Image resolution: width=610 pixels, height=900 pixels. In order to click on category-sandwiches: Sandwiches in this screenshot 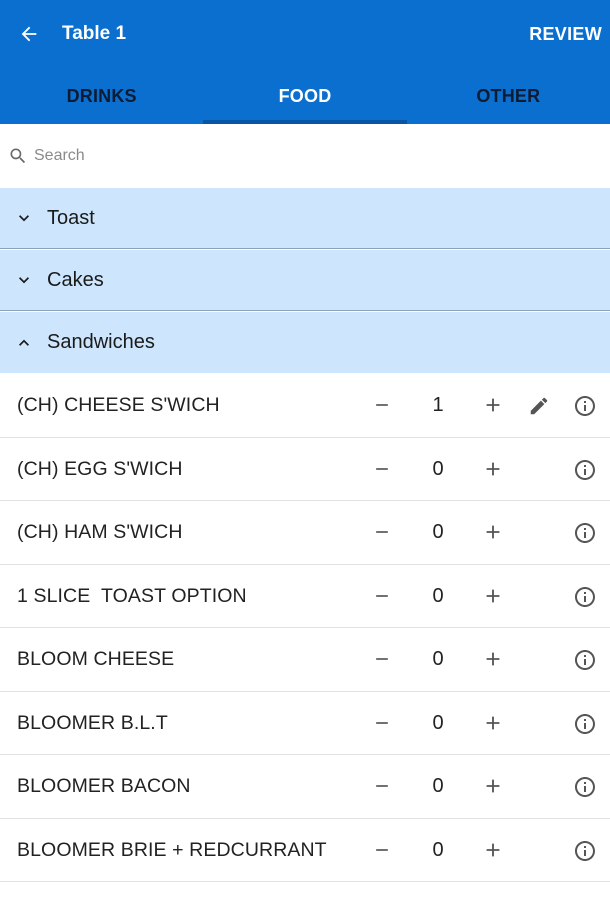, I will do `click(305, 342)`.